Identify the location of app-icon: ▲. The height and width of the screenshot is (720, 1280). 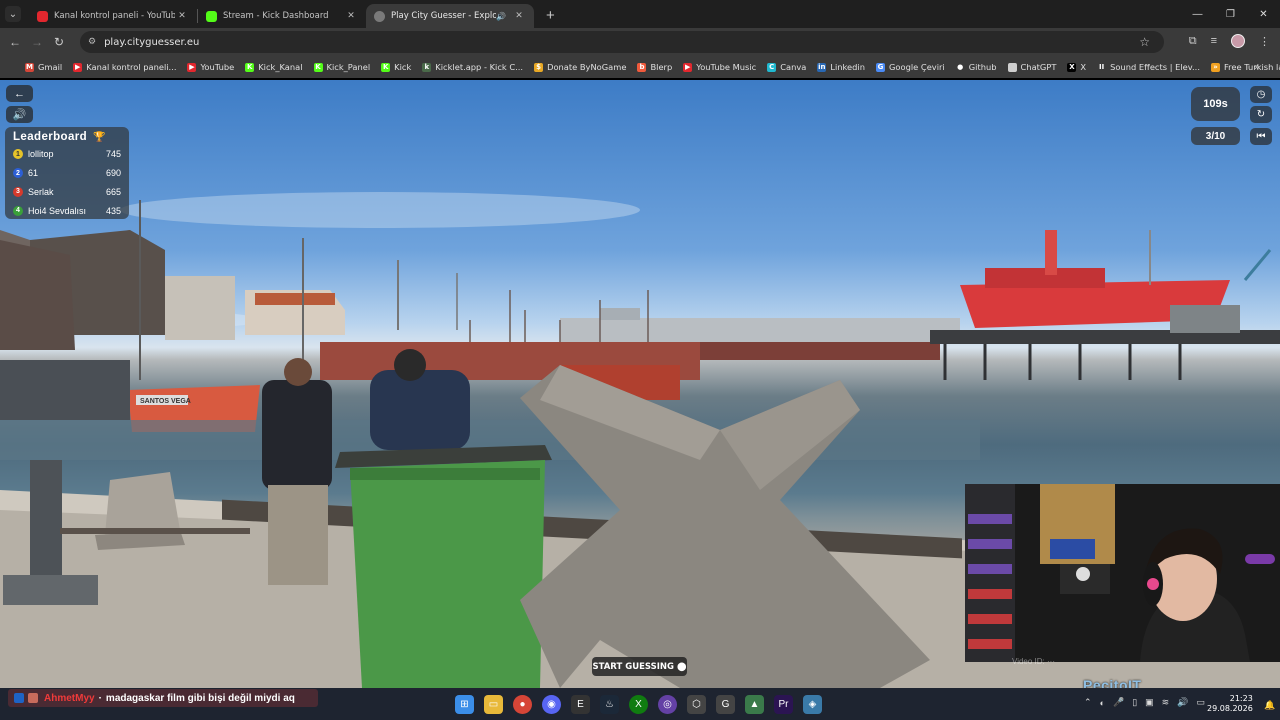
(754, 704).